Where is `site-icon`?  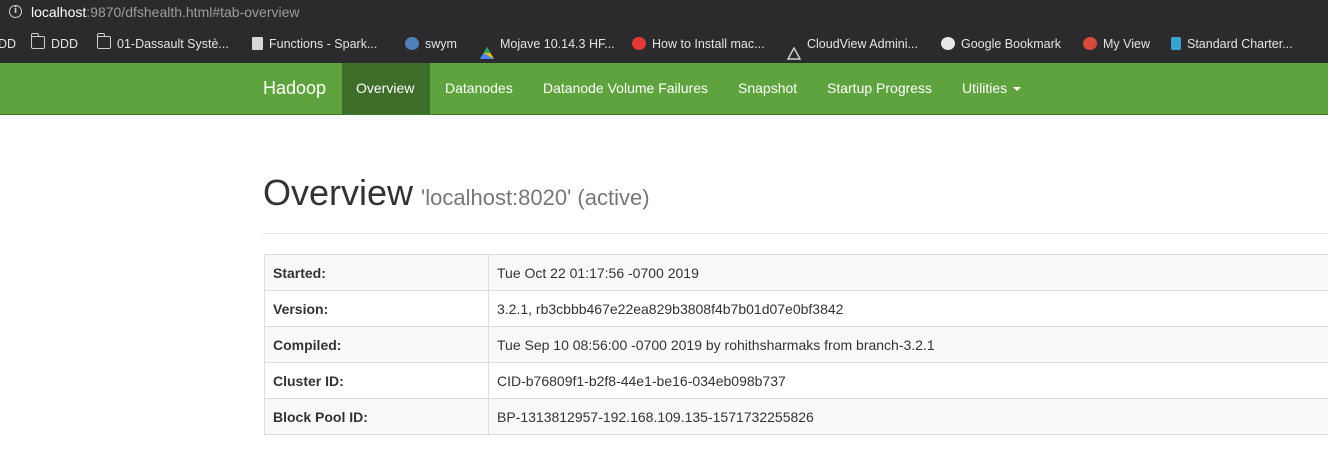
site-icon is located at coordinates (639, 44).